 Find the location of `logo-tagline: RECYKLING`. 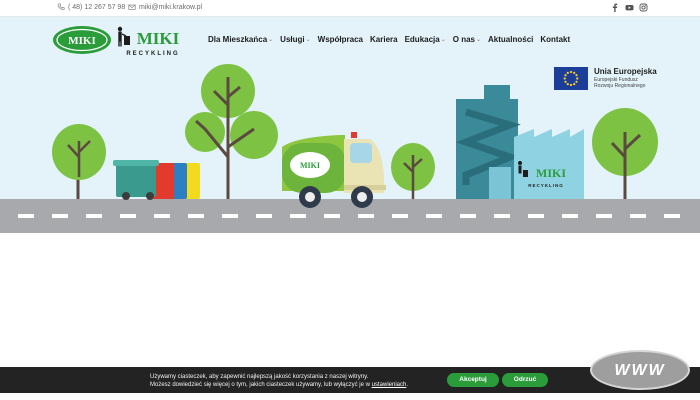

logo-tagline: RECYKLING is located at coordinates (152, 54).